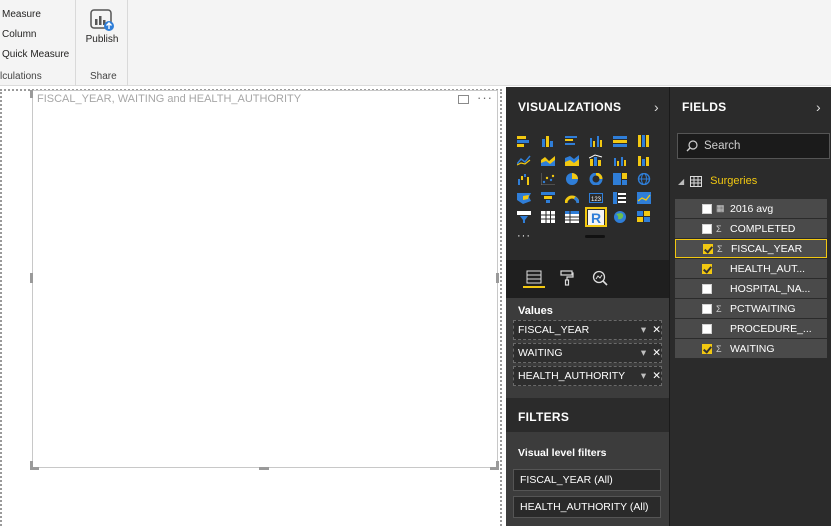  Describe the element at coordinates (753, 146) in the screenshot. I see `fields-search-input: Search` at that location.